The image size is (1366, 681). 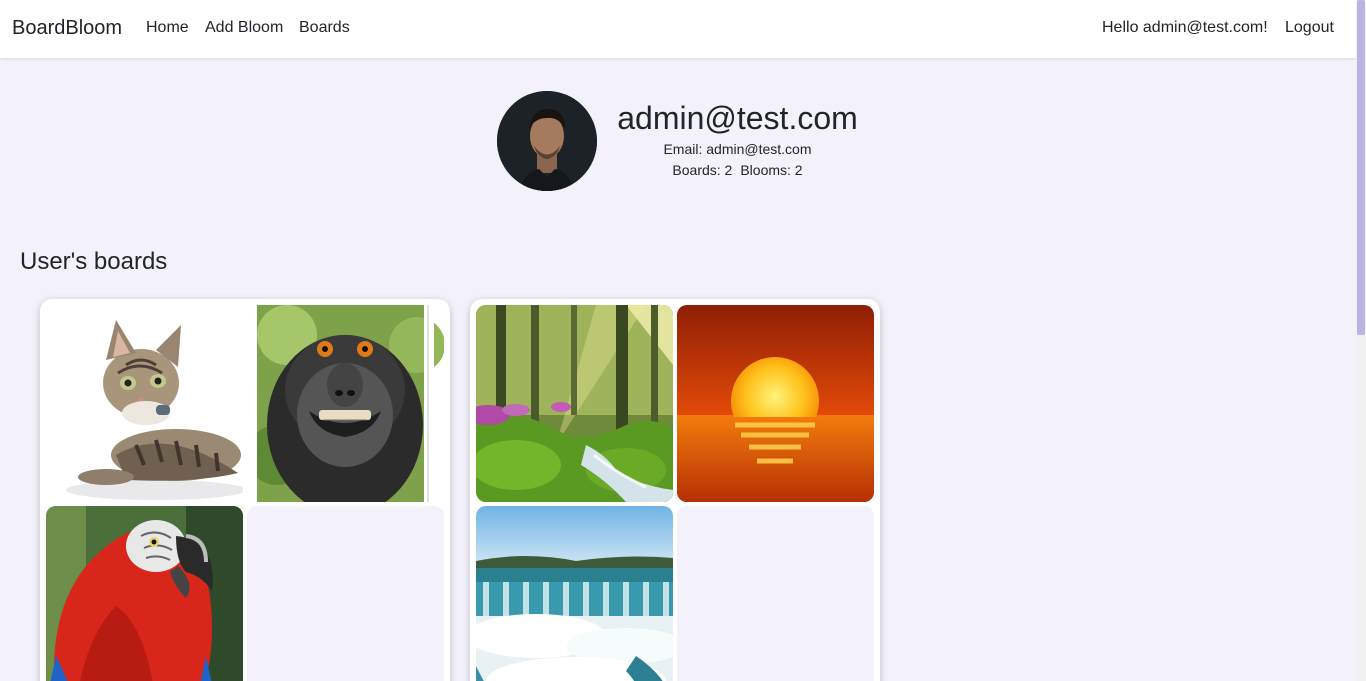 What do you see at coordinates (737, 149) in the screenshot?
I see `profile-email: Email: admin@test.com` at bounding box center [737, 149].